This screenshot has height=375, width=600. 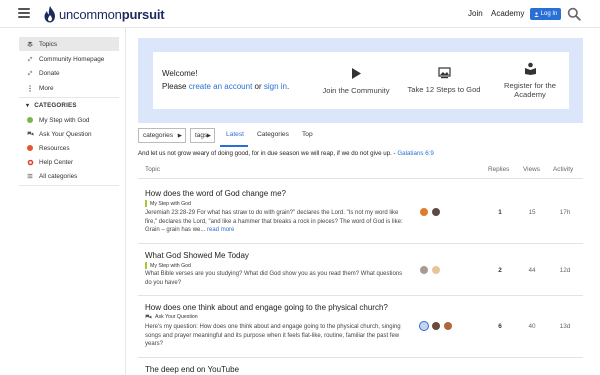 I want to click on book-icon, so click(x=530, y=68).